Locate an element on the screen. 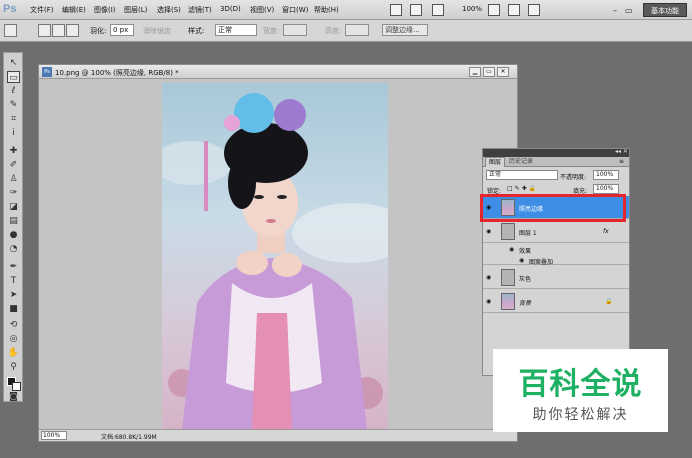  pattern-overlay-row: ◉ 图案叠加 is located at coordinates (556, 260).